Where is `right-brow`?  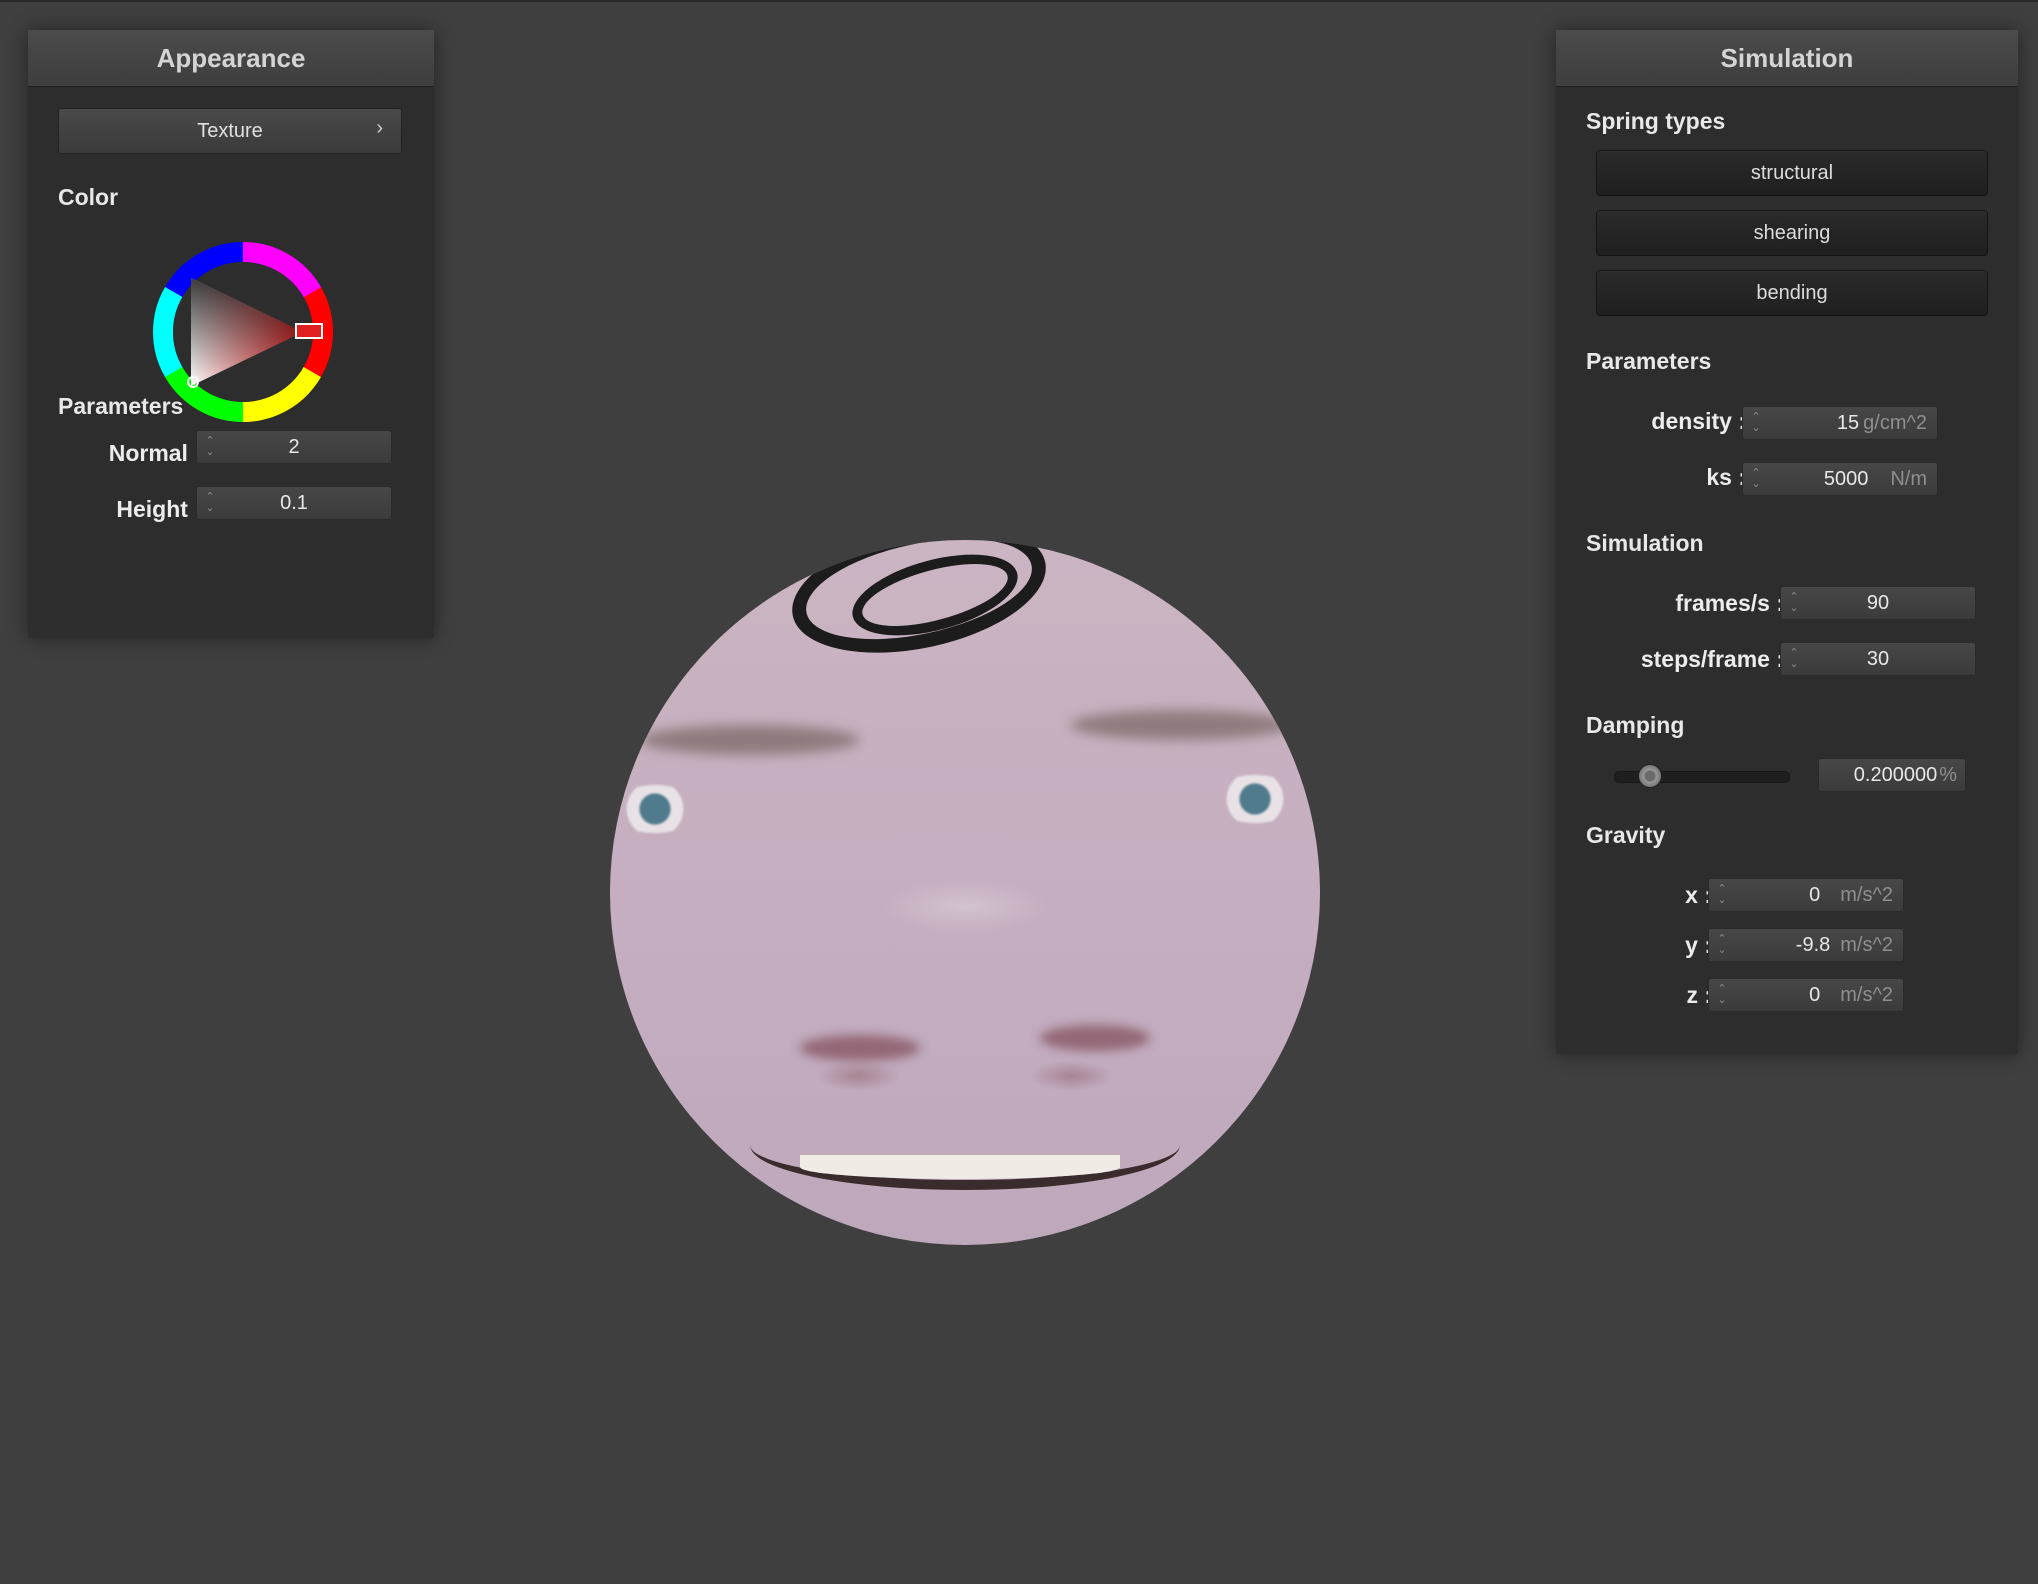 right-brow is located at coordinates (1180, 725).